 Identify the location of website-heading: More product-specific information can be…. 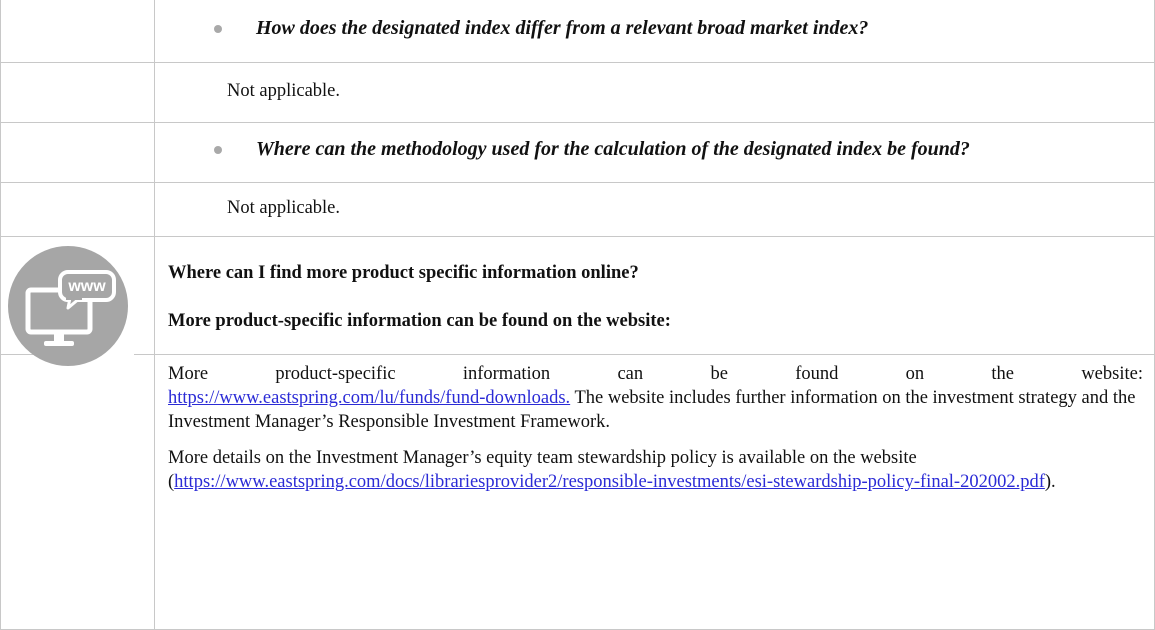
(419, 321).